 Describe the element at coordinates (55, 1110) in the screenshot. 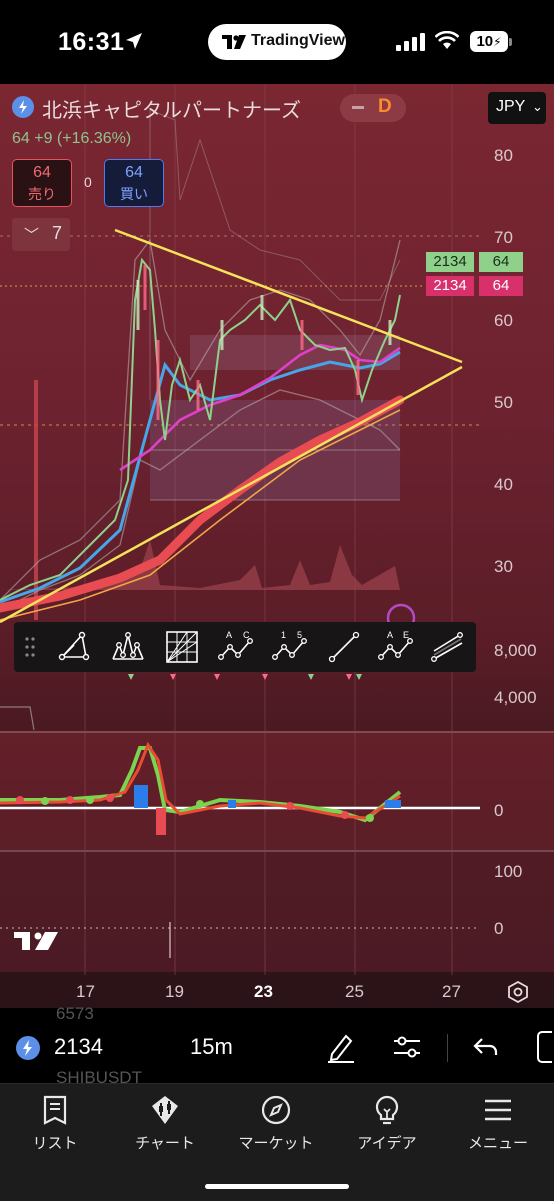

I see `list-icon` at that location.